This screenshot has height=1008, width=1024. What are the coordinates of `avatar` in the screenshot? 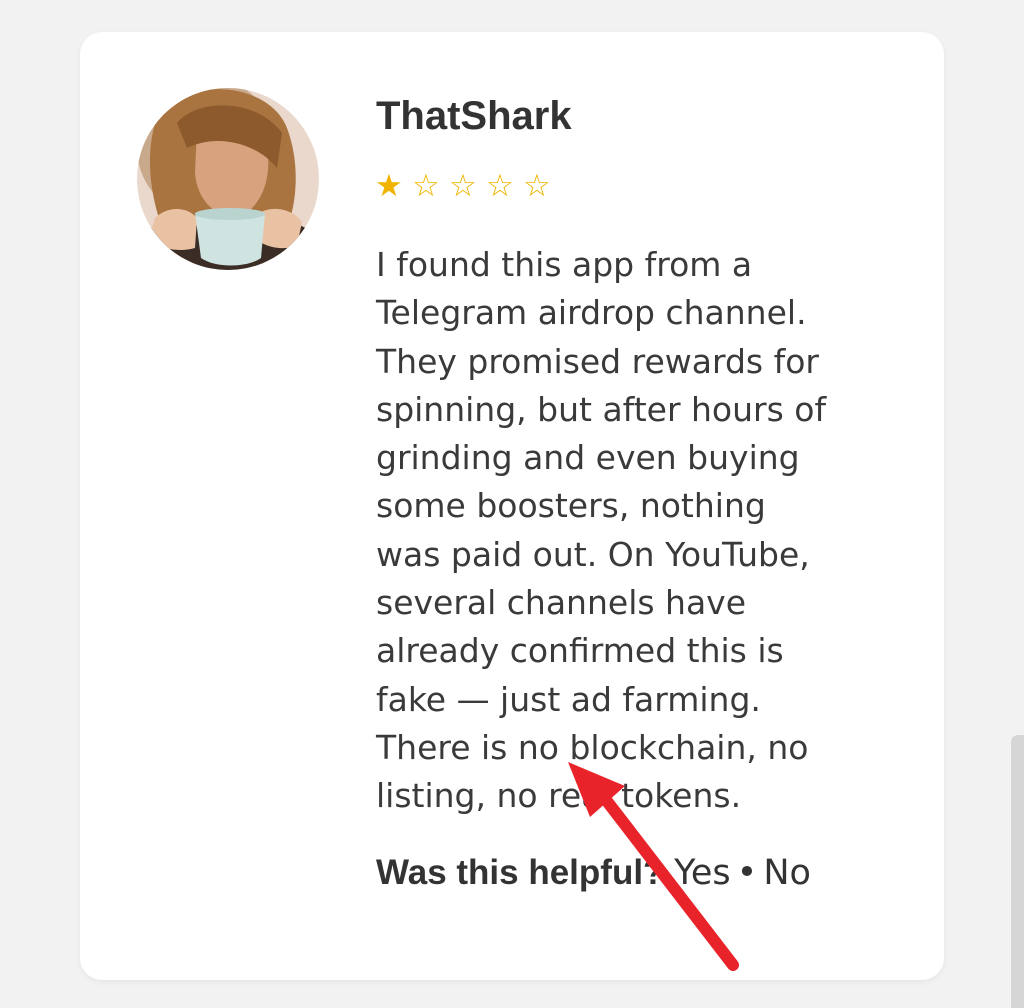 It's located at (228, 179).